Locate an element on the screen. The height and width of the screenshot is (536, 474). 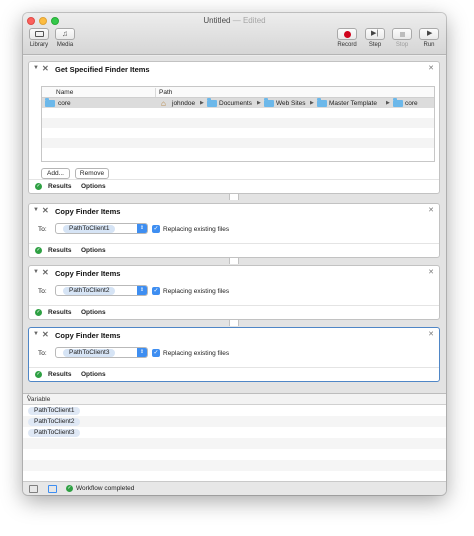
destination-variable-token: PathToClient2 is located at coordinates (89, 291).